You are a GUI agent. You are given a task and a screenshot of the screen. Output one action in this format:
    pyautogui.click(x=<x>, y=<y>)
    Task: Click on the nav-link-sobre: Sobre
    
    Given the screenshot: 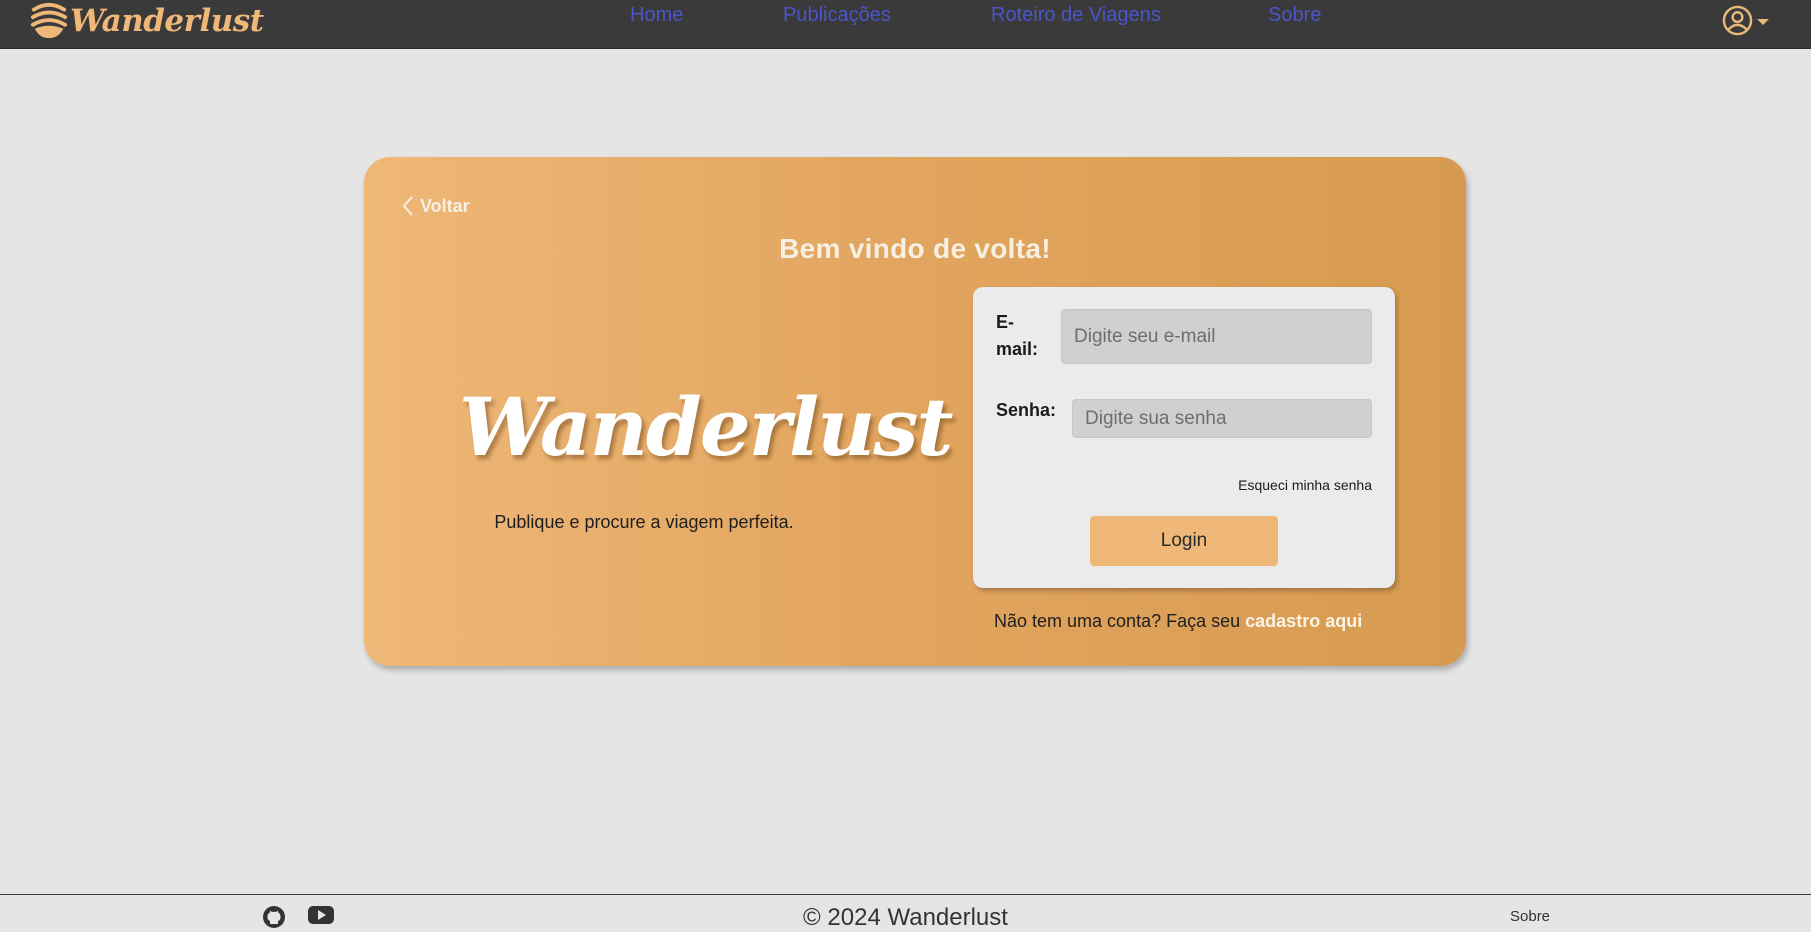 What is the action you would take?
    pyautogui.click(x=1294, y=15)
    